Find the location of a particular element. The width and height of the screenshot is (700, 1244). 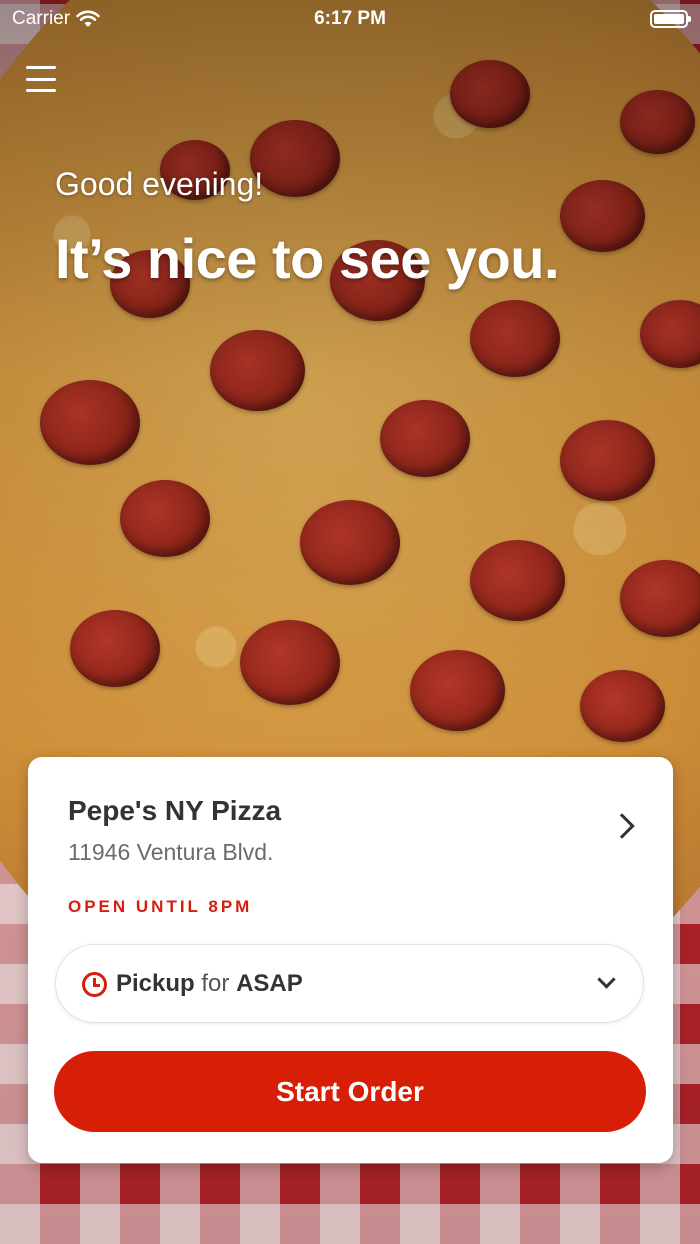

battery-icon is located at coordinates (670, 19).